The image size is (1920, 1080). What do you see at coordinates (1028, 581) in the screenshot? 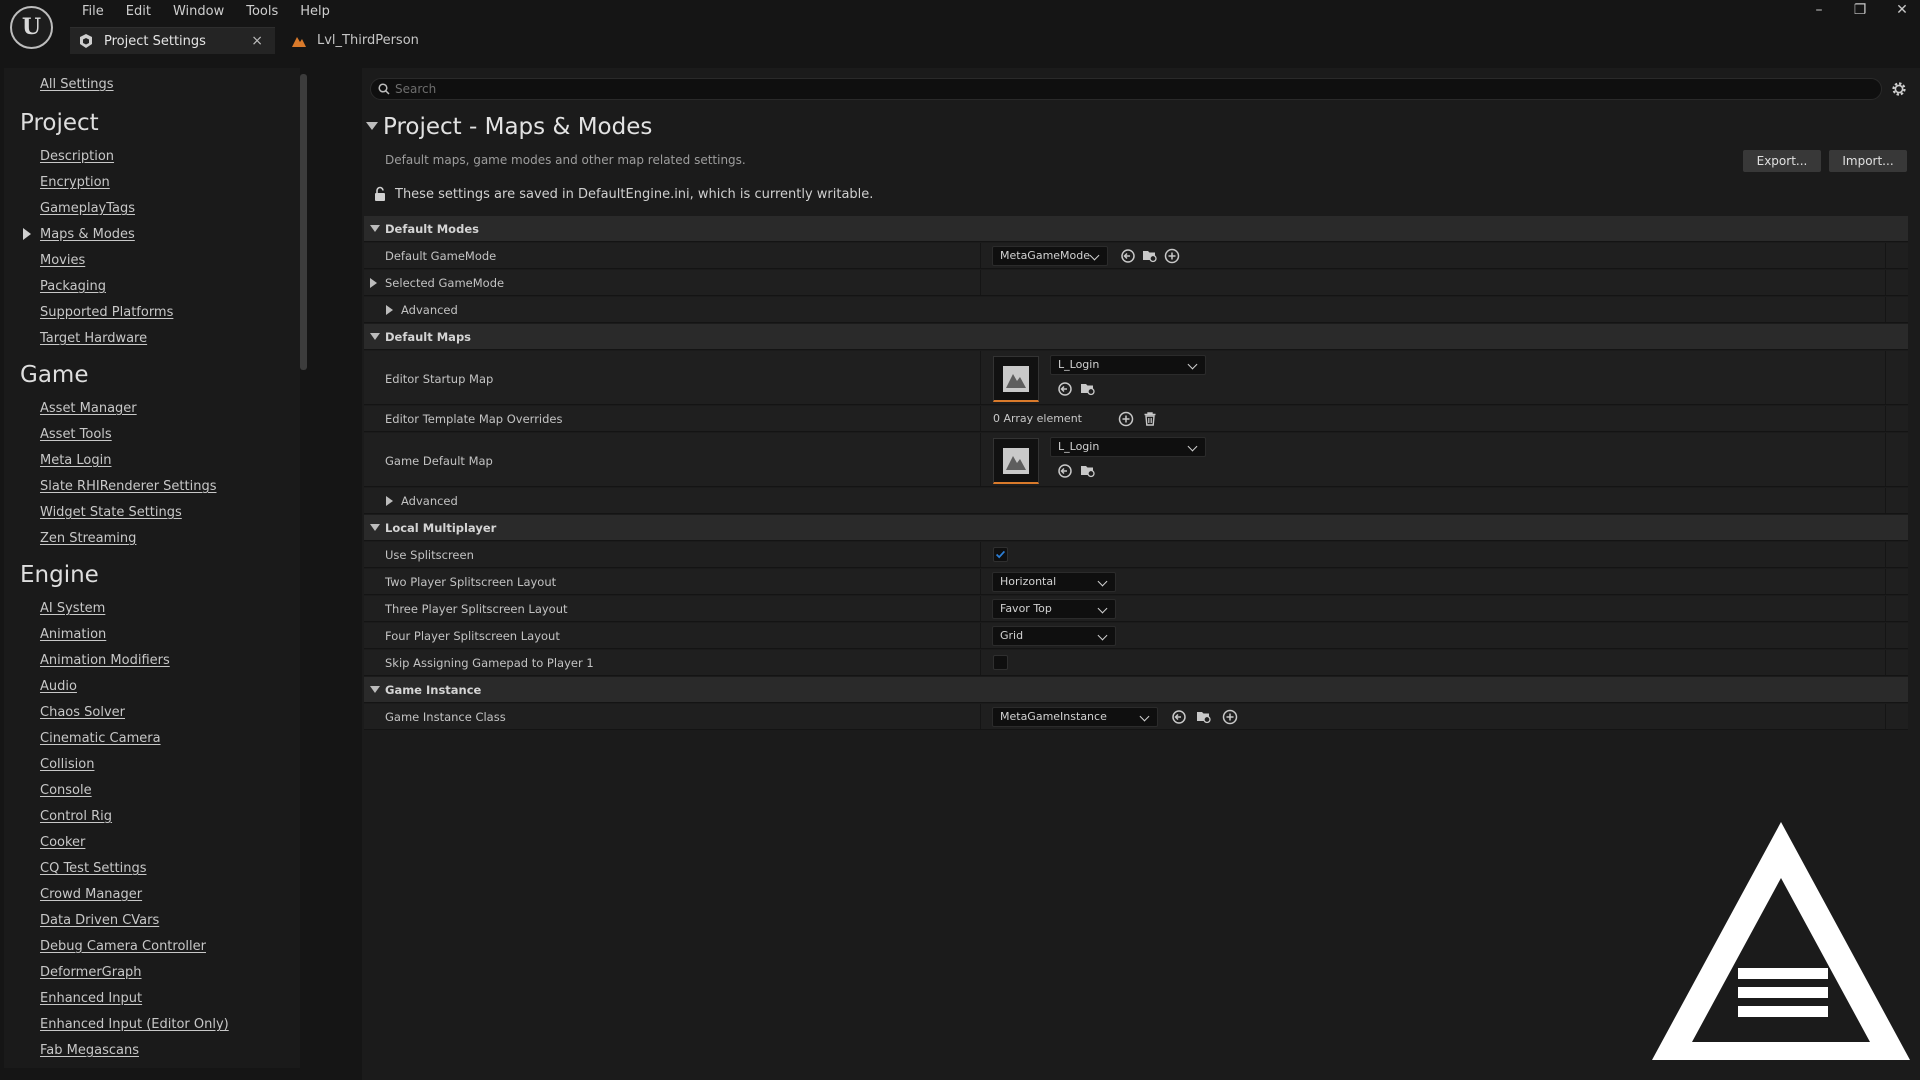
I see `combo-value: Horizontal` at bounding box center [1028, 581].